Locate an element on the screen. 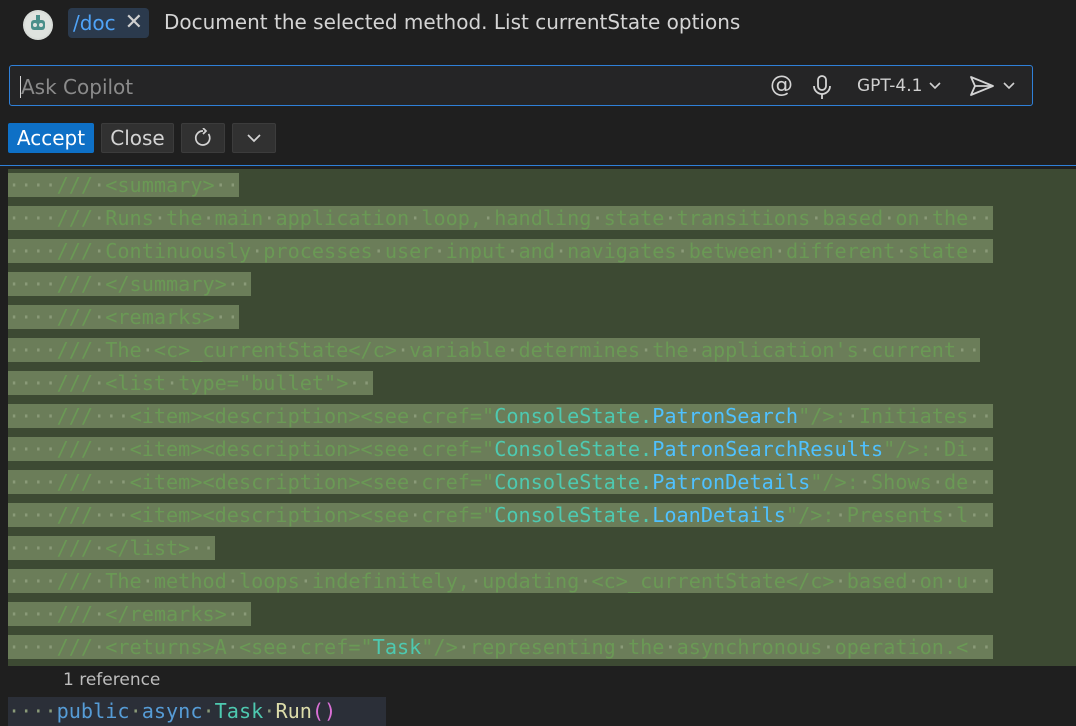 Image resolution: width=1076 pixels, height=726 pixels. method-parens: () is located at coordinates (324, 711).